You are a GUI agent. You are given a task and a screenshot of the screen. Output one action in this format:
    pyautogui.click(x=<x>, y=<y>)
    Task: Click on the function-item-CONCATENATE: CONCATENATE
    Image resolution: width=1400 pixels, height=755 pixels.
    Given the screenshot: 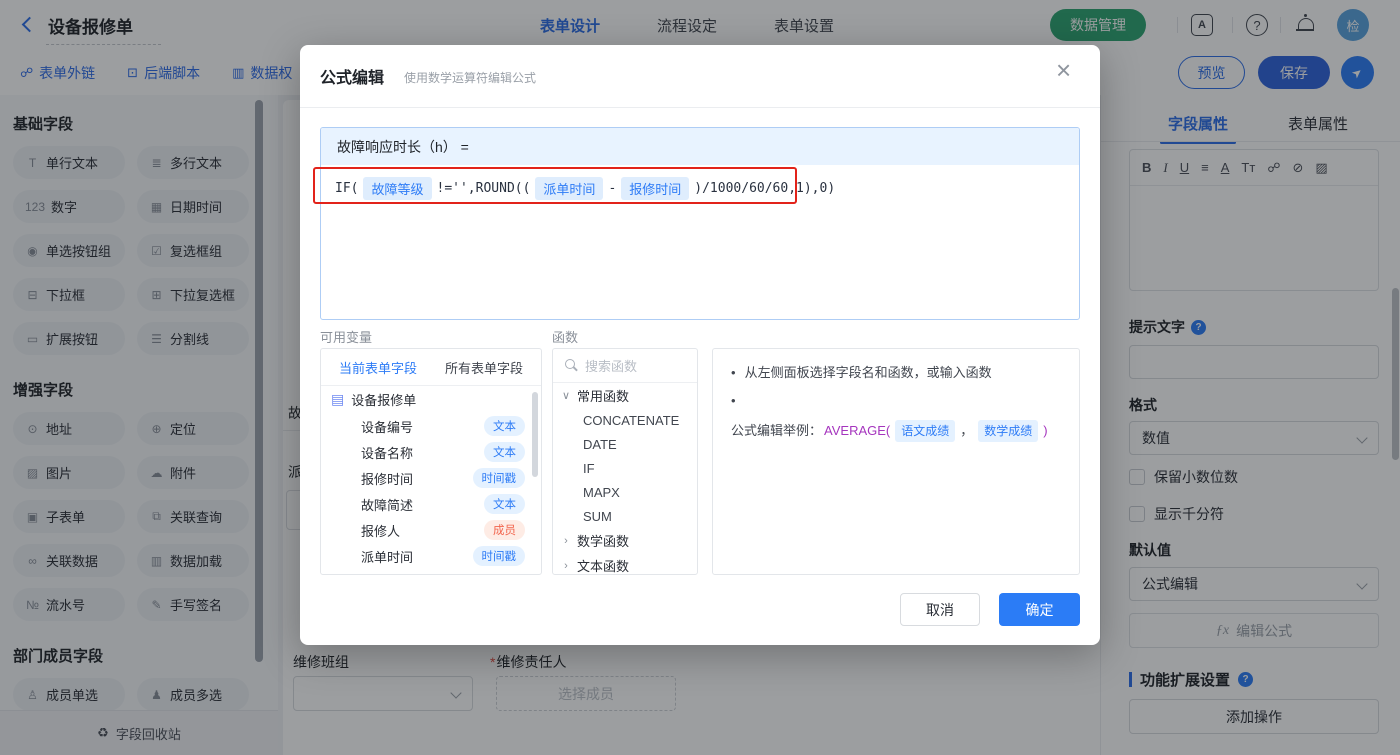 What is the action you would take?
    pyautogui.click(x=625, y=420)
    